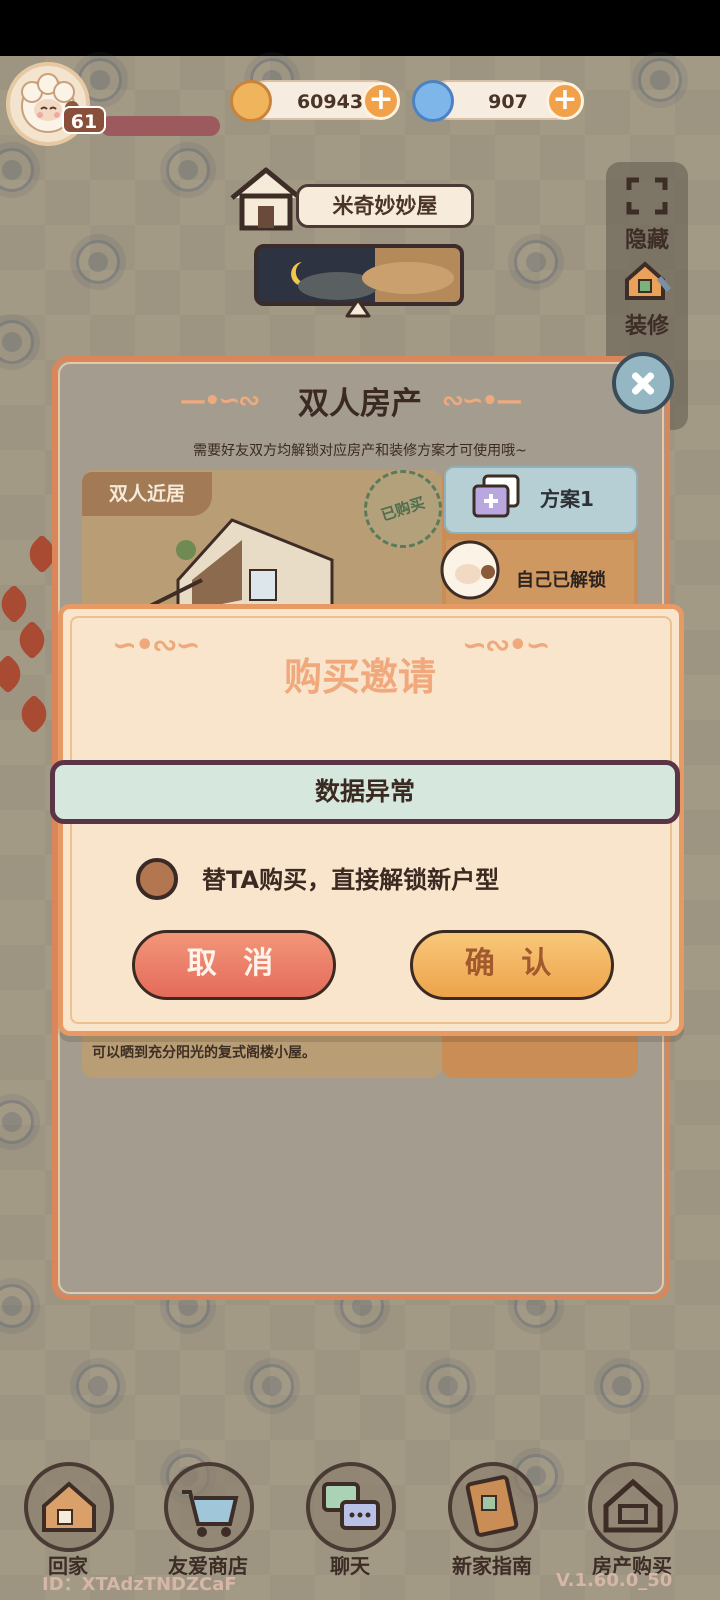  I want to click on buy-for-friend-label: 替TA购买，直接解锁新户型, so click(350, 877).